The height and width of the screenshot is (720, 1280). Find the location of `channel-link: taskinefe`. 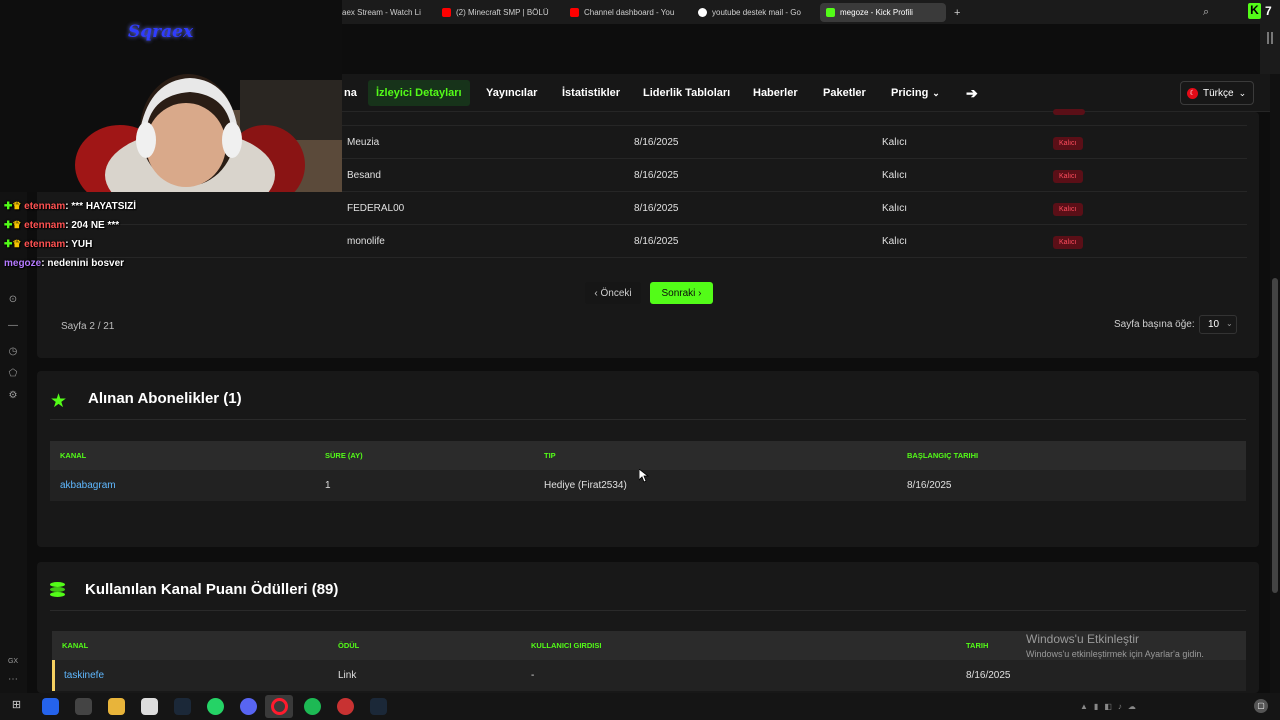

channel-link: taskinefe is located at coordinates (84, 675).